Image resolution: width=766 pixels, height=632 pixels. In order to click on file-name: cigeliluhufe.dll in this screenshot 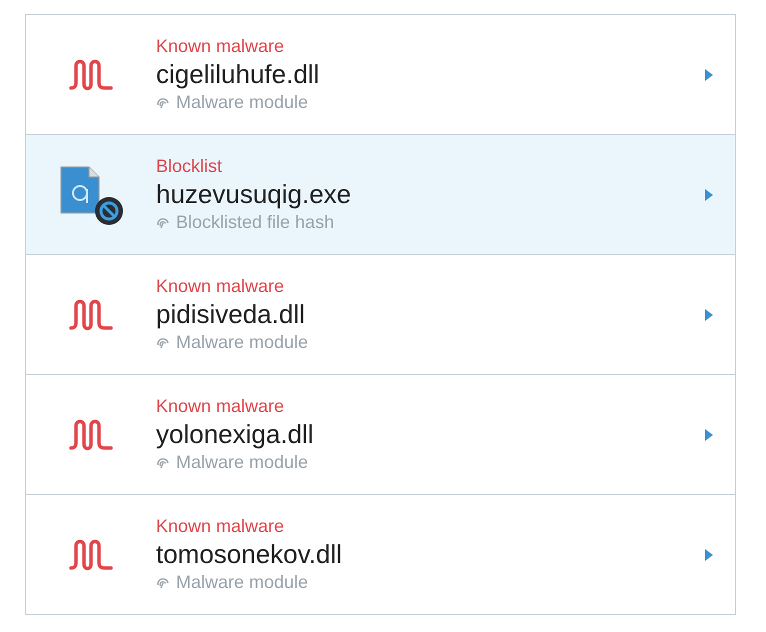, I will do `click(238, 74)`.